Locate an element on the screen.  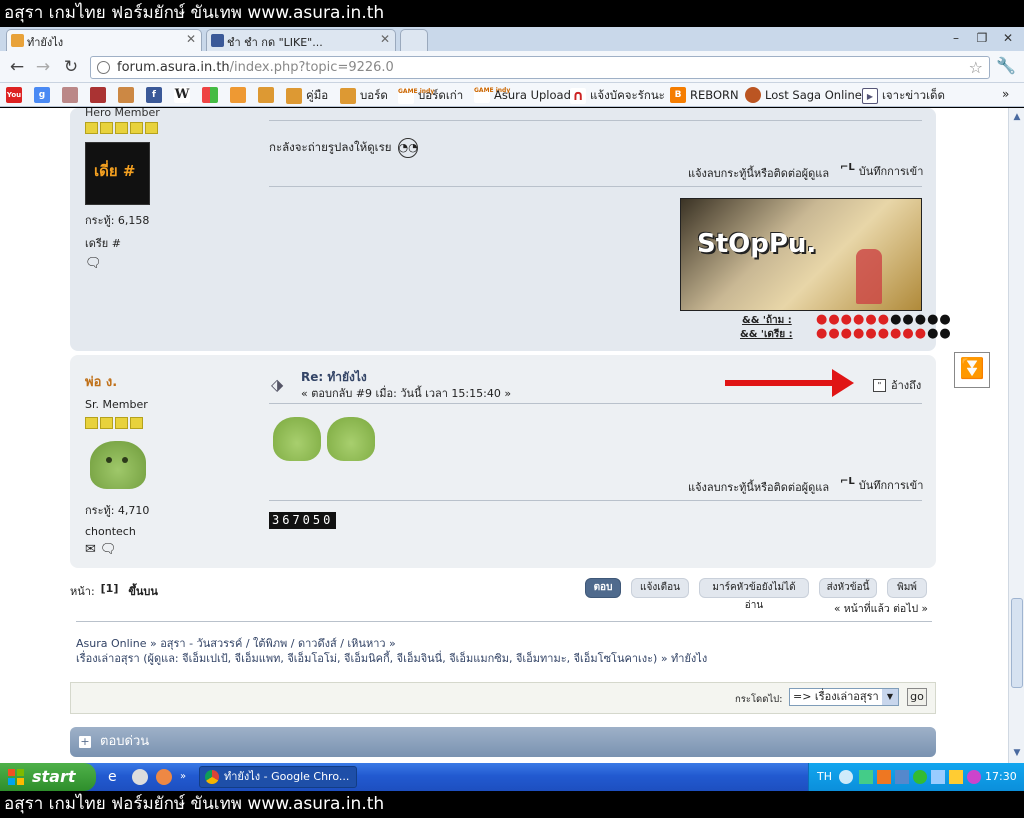
bookmark-bug-report: ∩ แจ้งบัคจะรักนะ is located at coordinates (617, 96).